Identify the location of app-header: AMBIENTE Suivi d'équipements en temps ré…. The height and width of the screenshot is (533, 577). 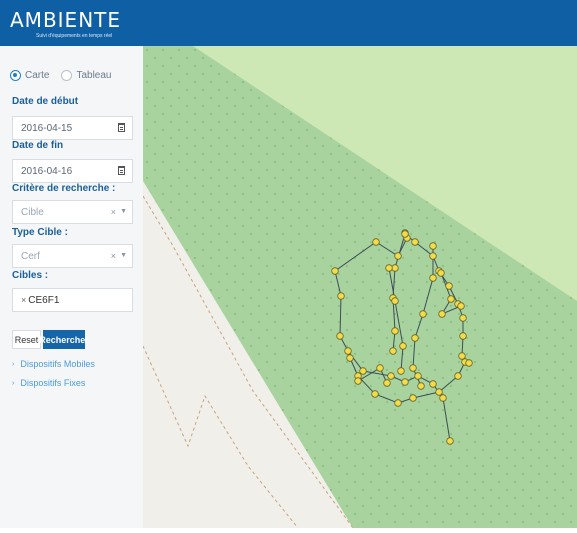
(288, 23).